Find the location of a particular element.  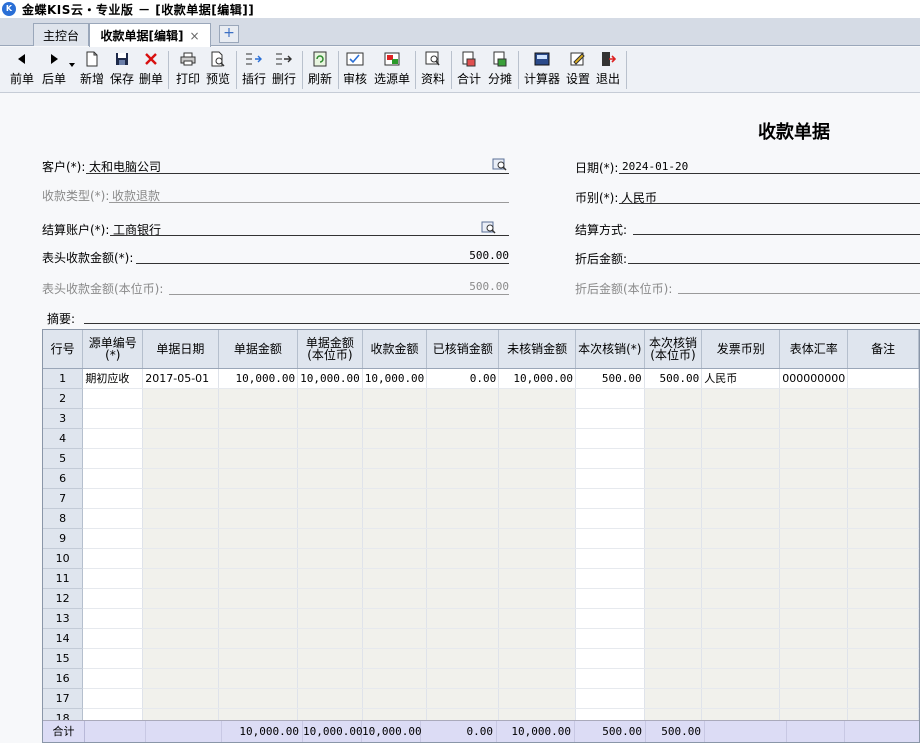

audit-button: 审核 is located at coordinates (355, 70).